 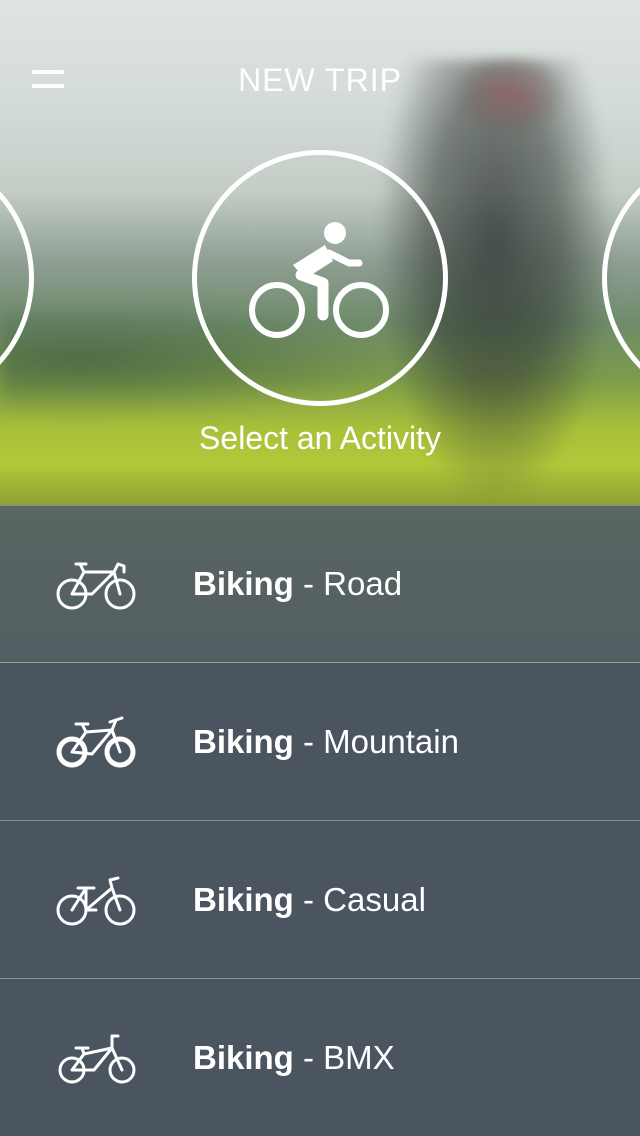 What do you see at coordinates (96, 900) in the screenshot?
I see `casual-bike-icon` at bounding box center [96, 900].